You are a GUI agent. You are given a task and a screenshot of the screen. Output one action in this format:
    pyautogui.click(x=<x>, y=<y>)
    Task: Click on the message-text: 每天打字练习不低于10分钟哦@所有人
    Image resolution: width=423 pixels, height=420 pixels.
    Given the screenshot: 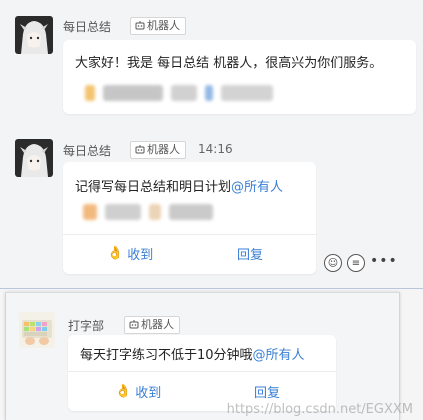 What is the action you would take?
    pyautogui.click(x=192, y=353)
    